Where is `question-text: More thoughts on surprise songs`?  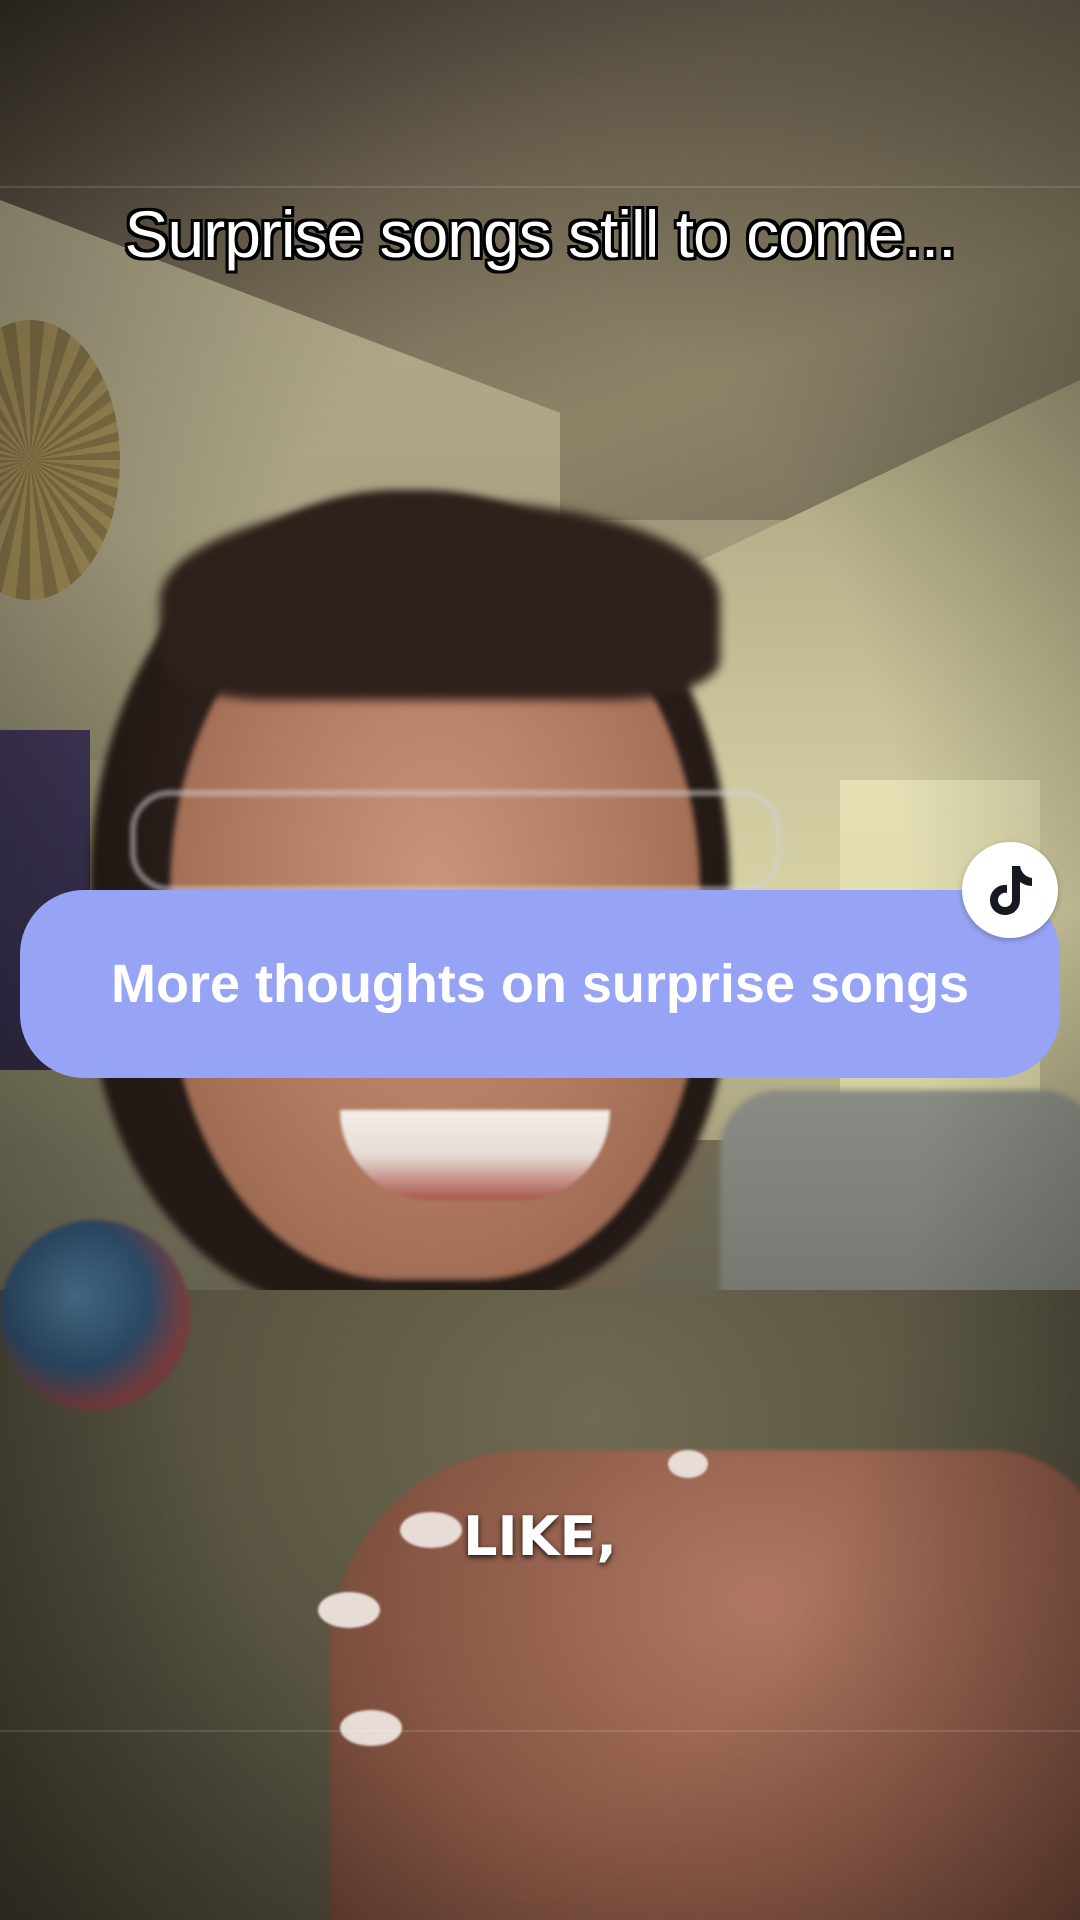 question-text: More thoughts on surprise songs is located at coordinates (540, 984).